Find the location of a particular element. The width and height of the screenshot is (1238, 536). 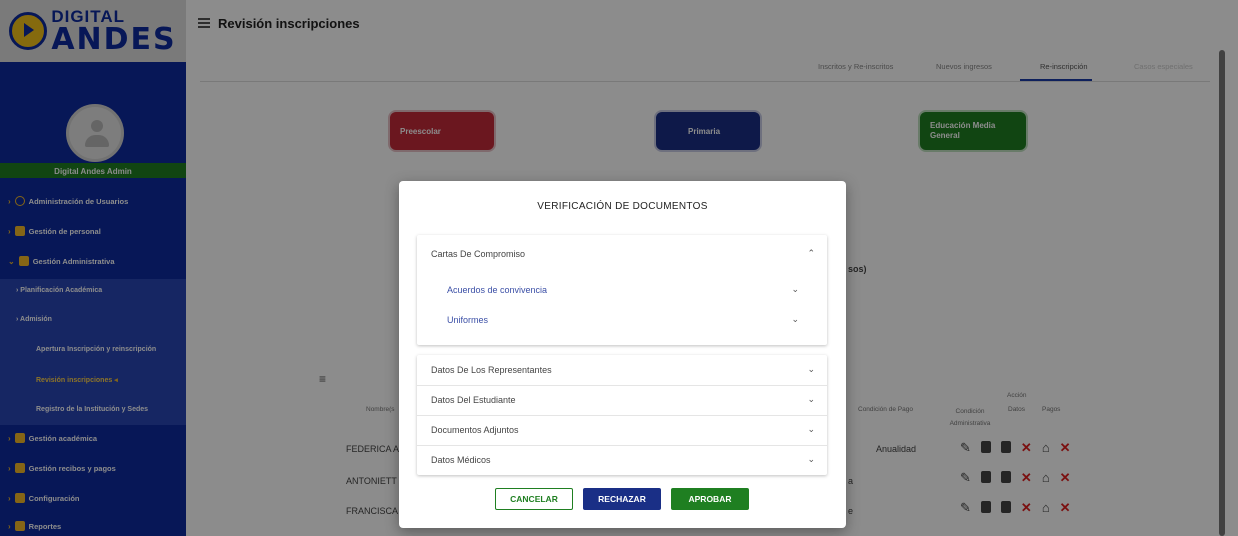

sidebar-item-personal: › Gestión de personal is located at coordinates (93, 231).